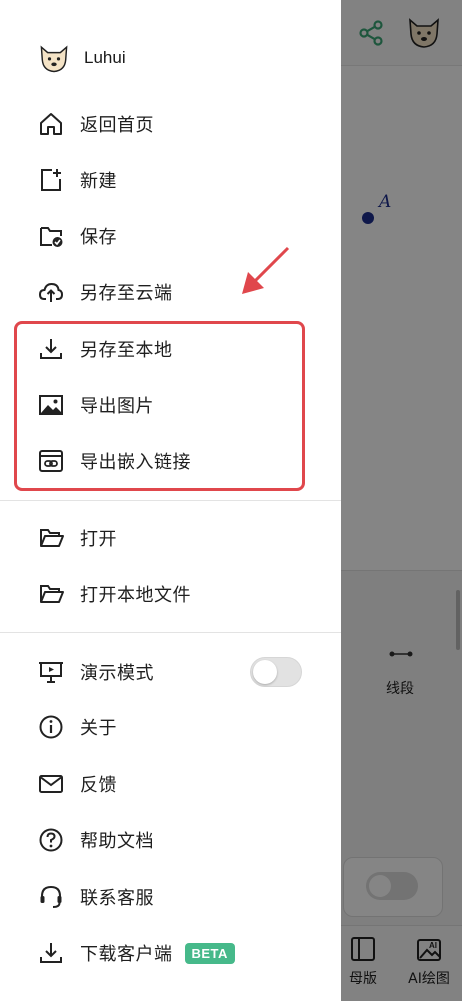 The image size is (462, 1001). I want to click on menu-item-presentation-label: 演示模式, so click(117, 673).